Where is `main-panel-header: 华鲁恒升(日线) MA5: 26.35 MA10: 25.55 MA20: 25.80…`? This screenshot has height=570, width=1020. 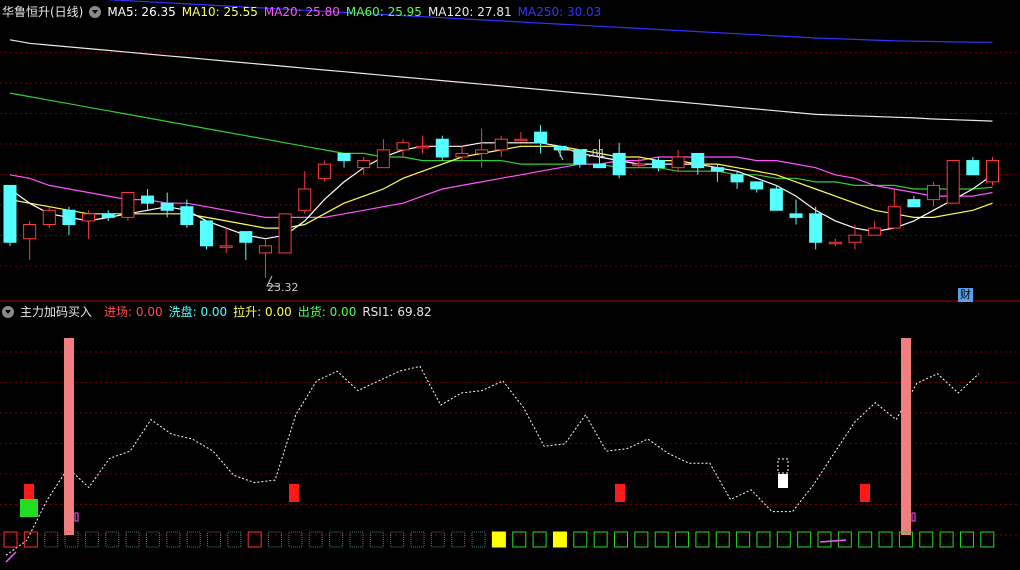 main-panel-header: 华鲁恒升(日线) MA5: 26.35 MA10: 25.55 MA20: 25.80… is located at coordinates (307, 12).